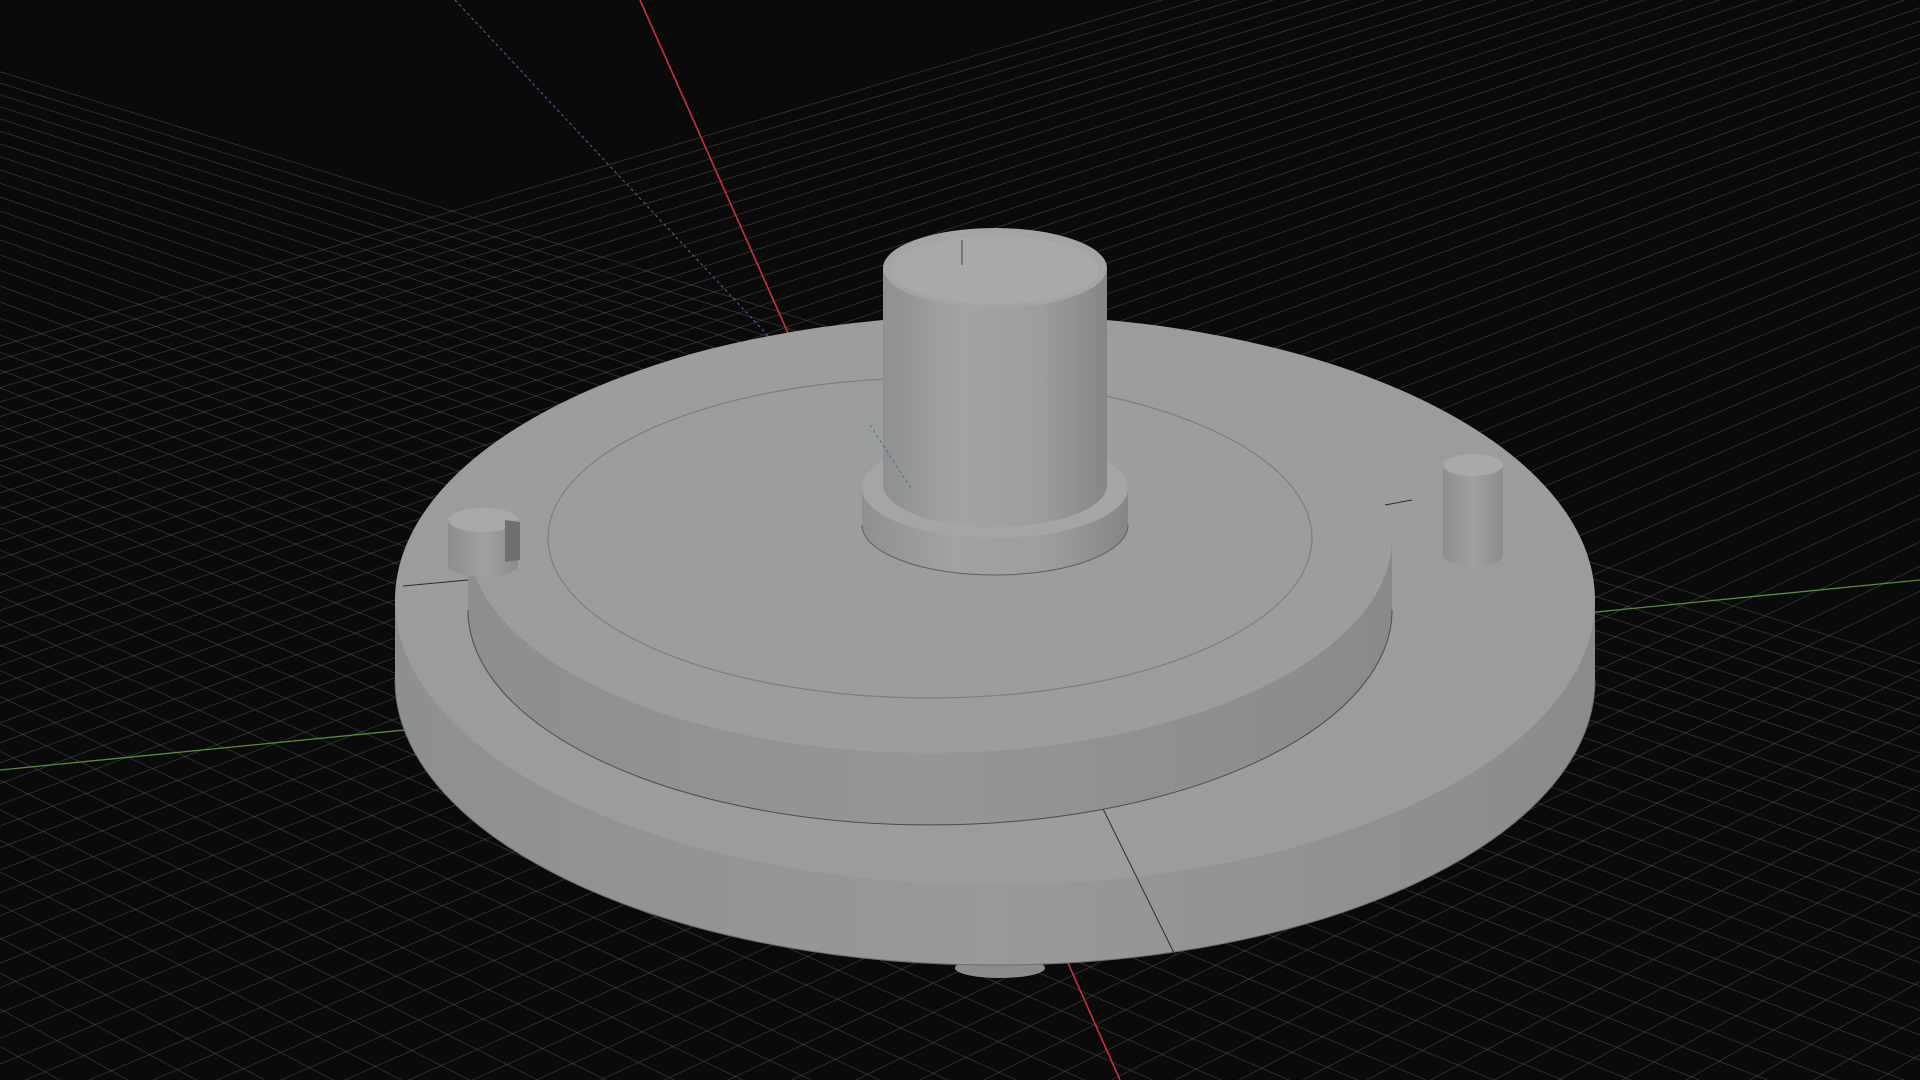  What do you see at coordinates (995, 377) in the screenshot?
I see `center-boss` at bounding box center [995, 377].